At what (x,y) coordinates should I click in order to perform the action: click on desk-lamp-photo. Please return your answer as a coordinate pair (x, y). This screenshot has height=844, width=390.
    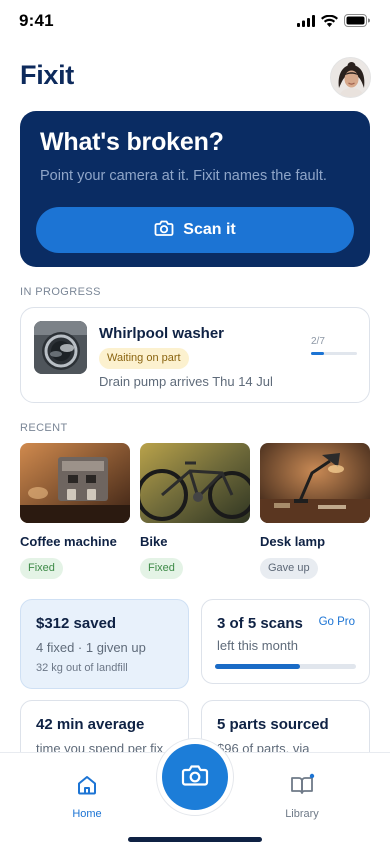
    Looking at the image, I should click on (315, 483).